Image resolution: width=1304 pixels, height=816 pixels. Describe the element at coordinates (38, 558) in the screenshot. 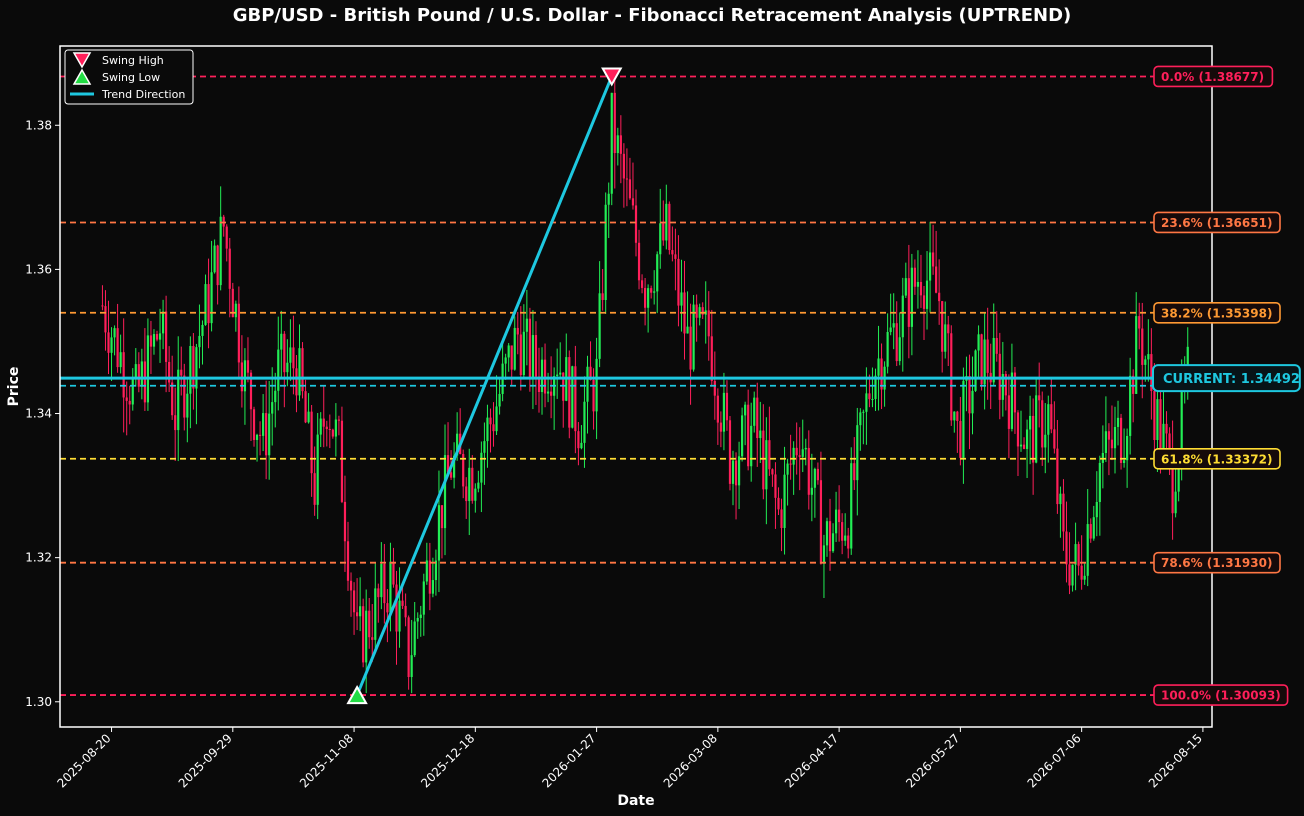

I see `y-tick-label: 1.32` at that location.